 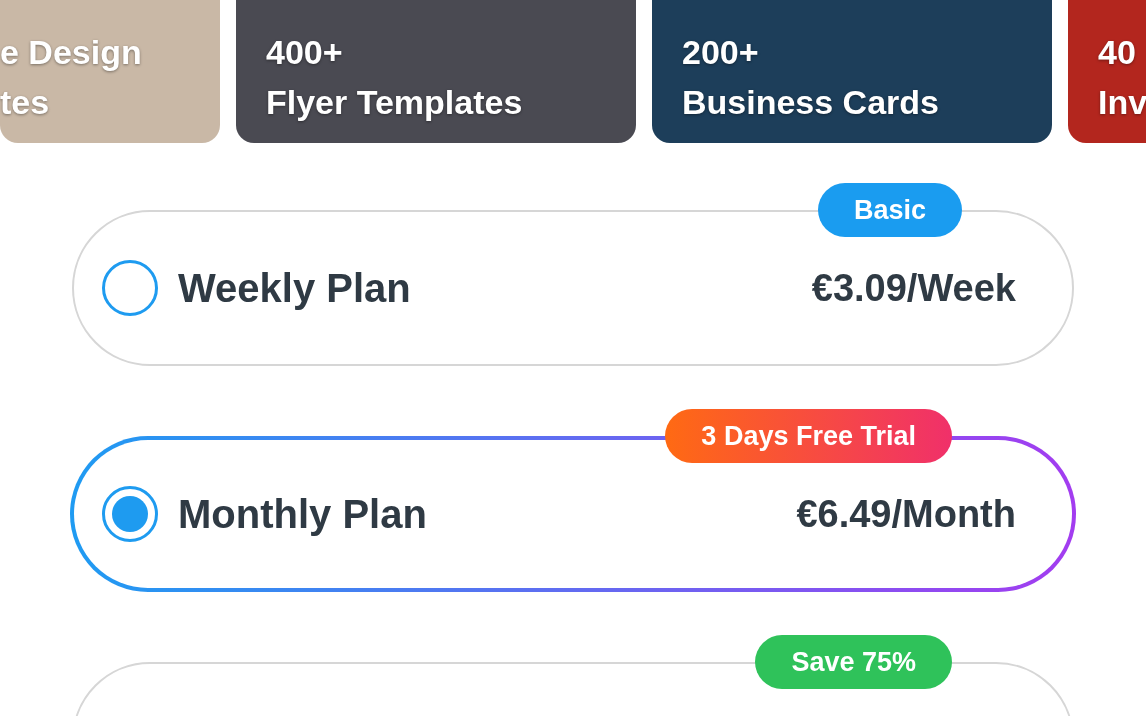 What do you see at coordinates (25, 102) in the screenshot?
I see `card-title: tes` at bounding box center [25, 102].